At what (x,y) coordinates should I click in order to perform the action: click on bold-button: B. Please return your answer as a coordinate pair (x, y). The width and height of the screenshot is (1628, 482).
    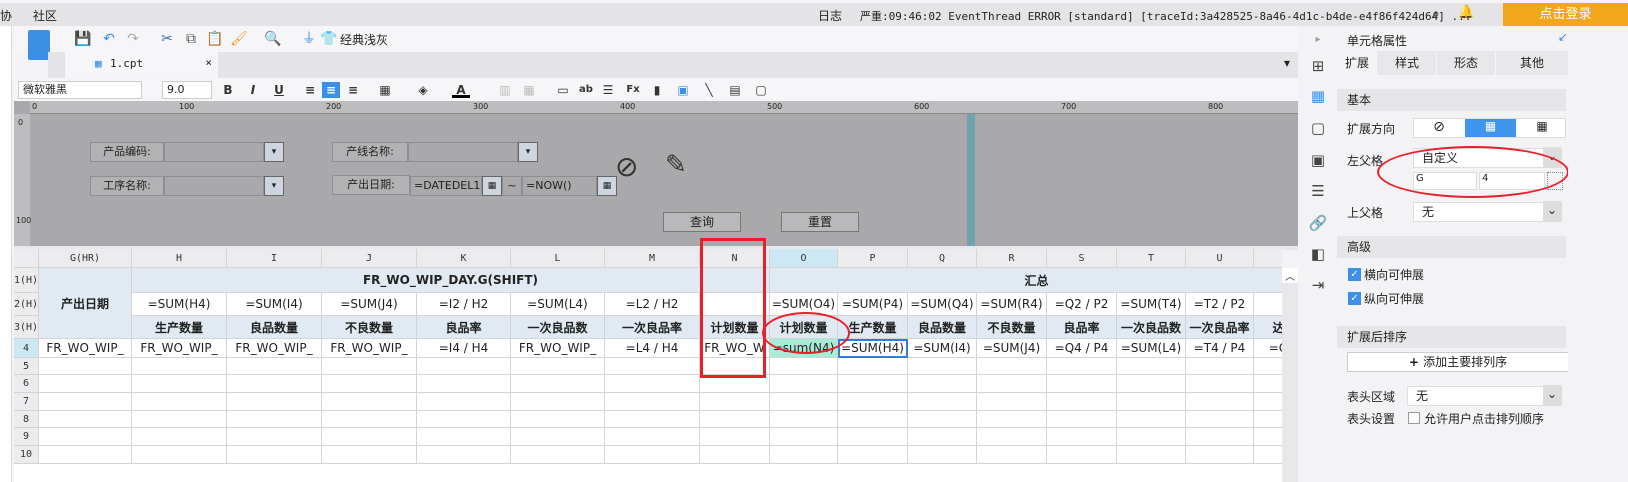
    Looking at the image, I should click on (228, 90).